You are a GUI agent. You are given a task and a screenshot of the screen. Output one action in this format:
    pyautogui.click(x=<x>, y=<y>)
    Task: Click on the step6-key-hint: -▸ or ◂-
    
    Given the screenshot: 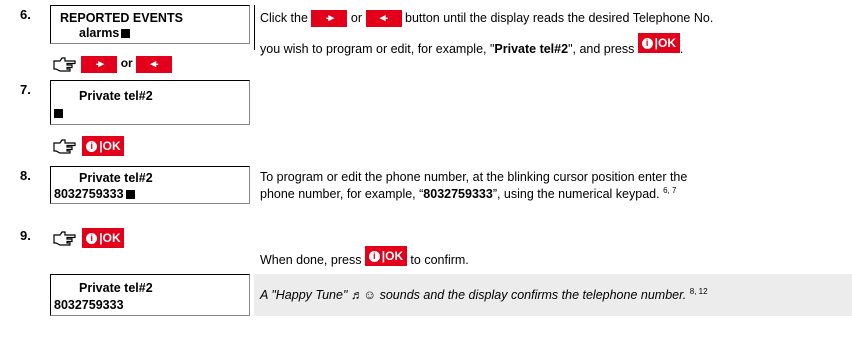 What is the action you would take?
    pyautogui.click(x=112, y=64)
    